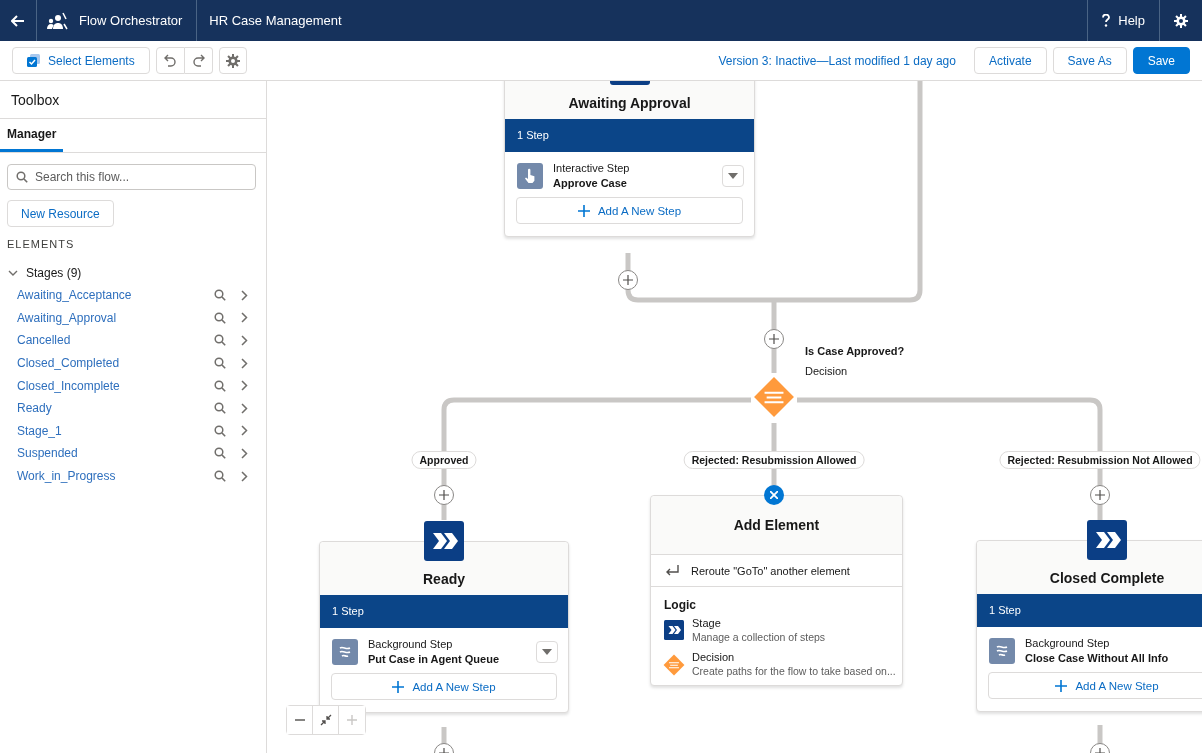 The width and height of the screenshot is (1202, 753). What do you see at coordinates (592, 168) in the screenshot?
I see `step-type: Interactive Step` at bounding box center [592, 168].